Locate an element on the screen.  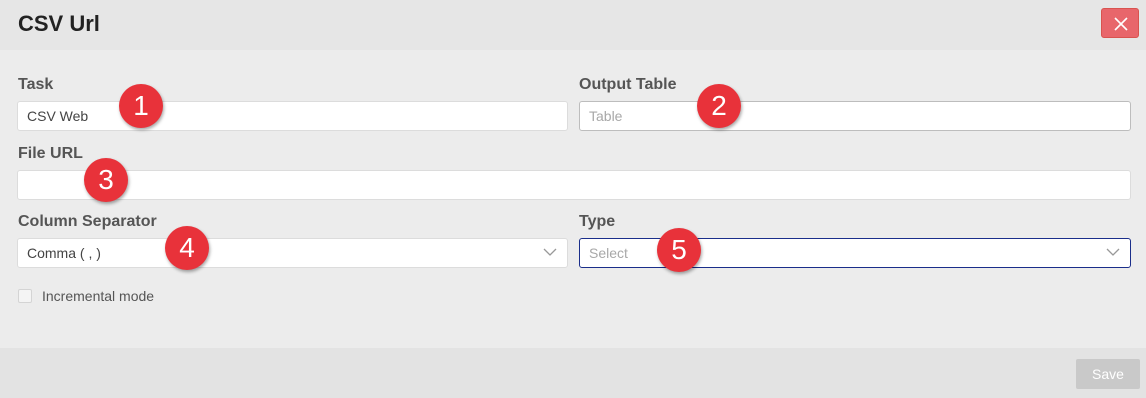
incremental-mode-checkbox is located at coordinates (25, 296).